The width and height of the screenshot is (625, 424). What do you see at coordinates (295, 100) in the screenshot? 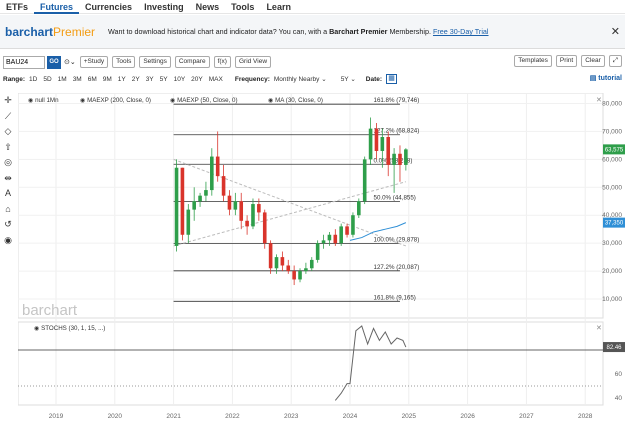
I see `legend-item: ◉ MA (30, Close, 0)` at bounding box center [295, 100].